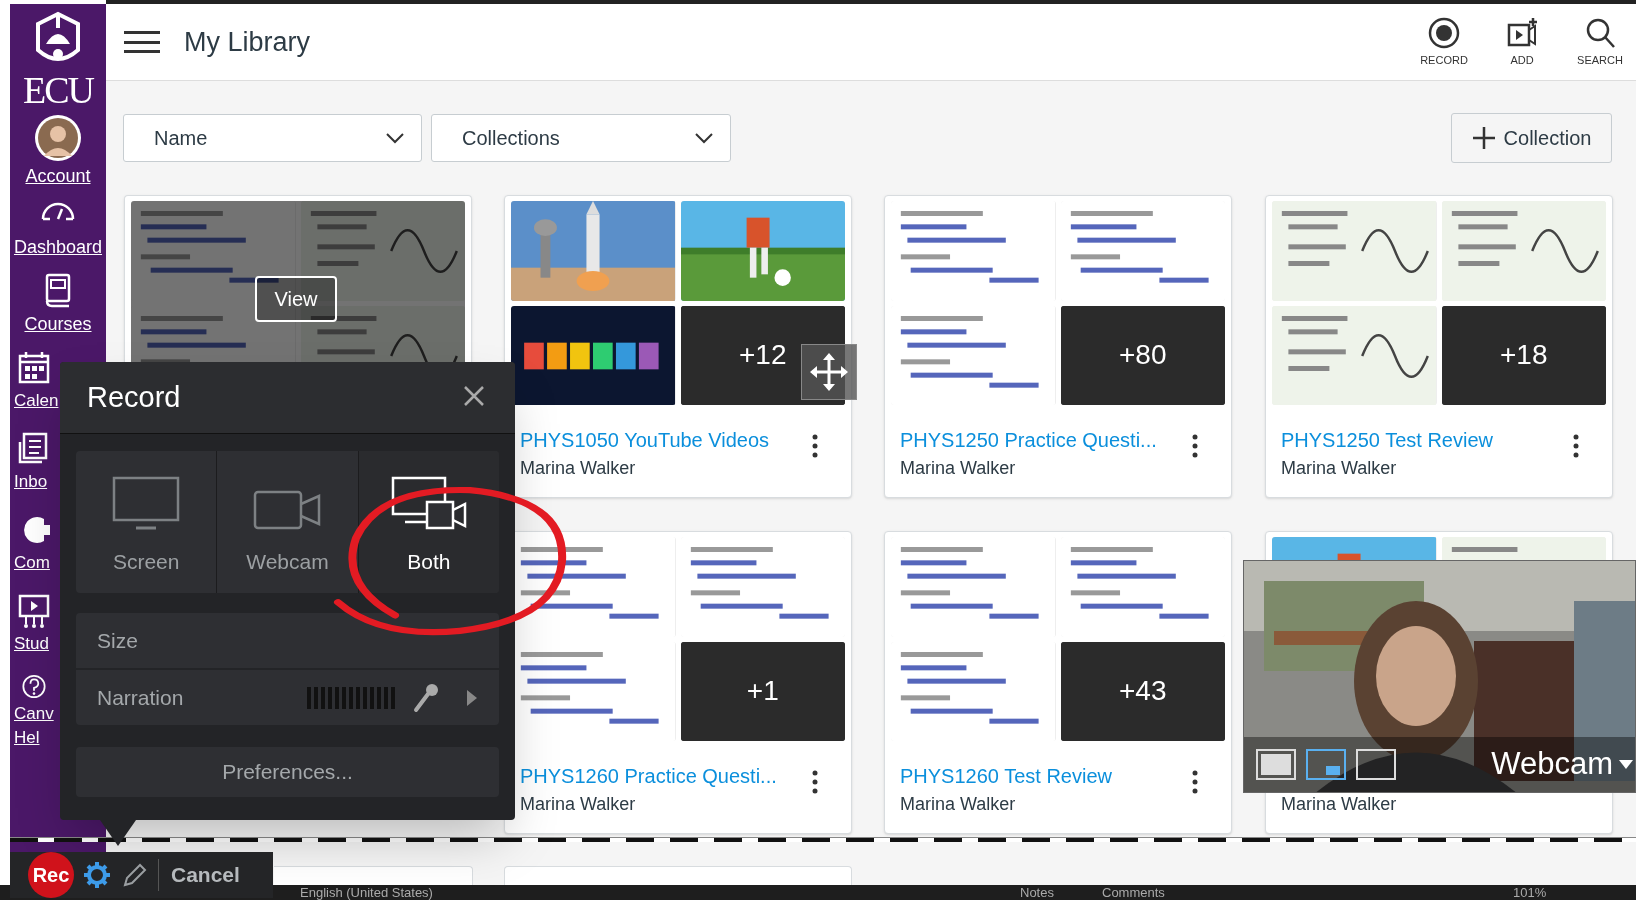 The image size is (1636, 900). What do you see at coordinates (287, 522) in the screenshot?
I see `mode-tab: Webcam` at bounding box center [287, 522].